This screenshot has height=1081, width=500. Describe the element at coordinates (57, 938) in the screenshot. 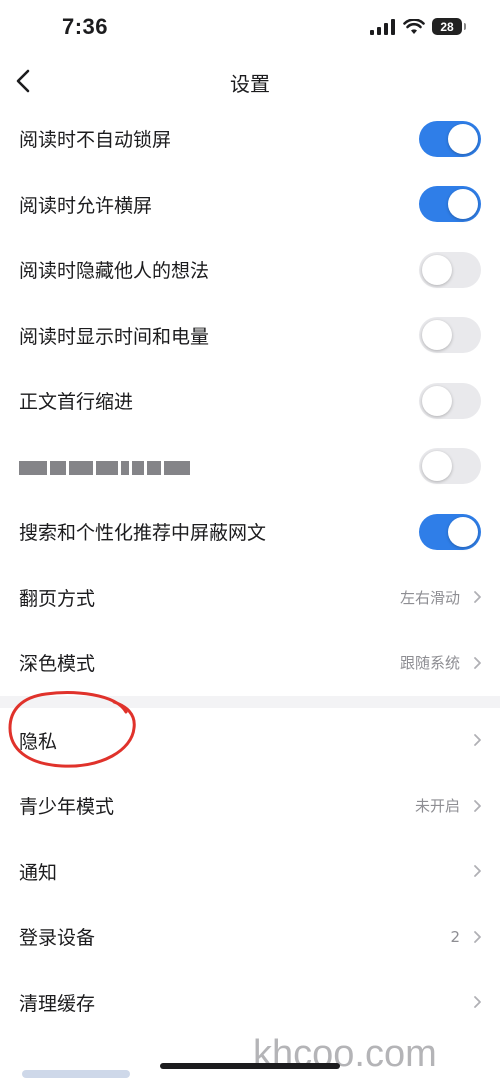

I see `settings-row-label: 登录设备` at that location.